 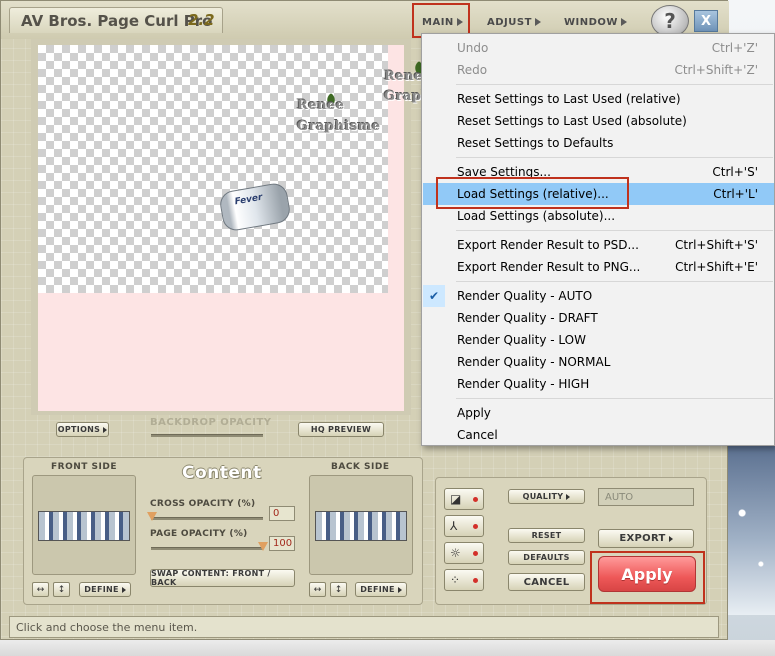 I want to click on menu-item-shortcut: Ctrl+Shift+'Z', so click(x=716, y=70).